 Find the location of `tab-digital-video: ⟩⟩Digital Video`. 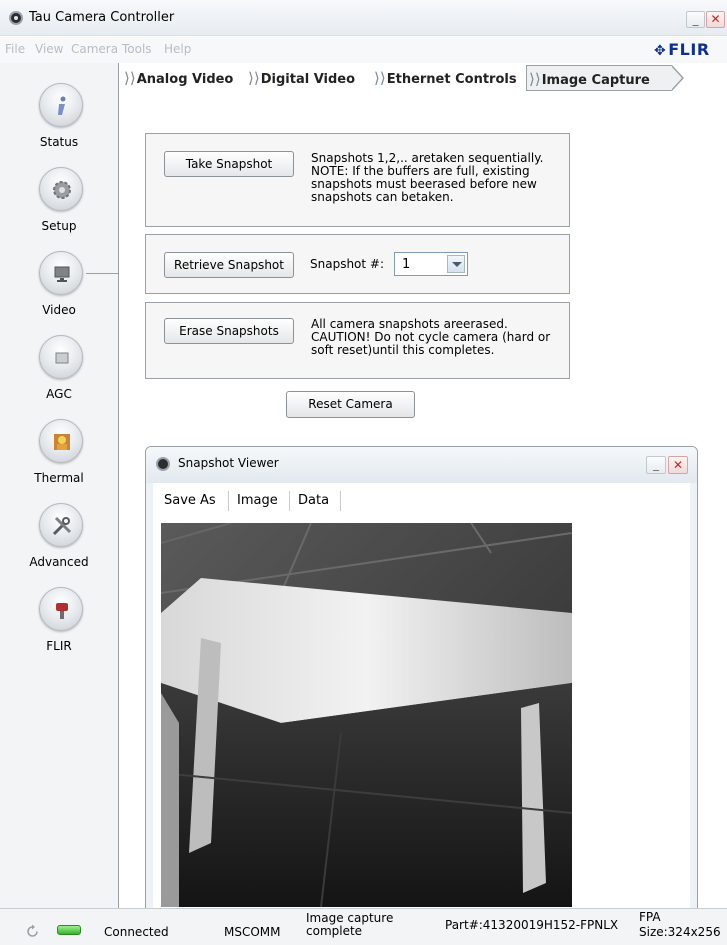

tab-digital-video: ⟩⟩Digital Video is located at coordinates (301, 78).